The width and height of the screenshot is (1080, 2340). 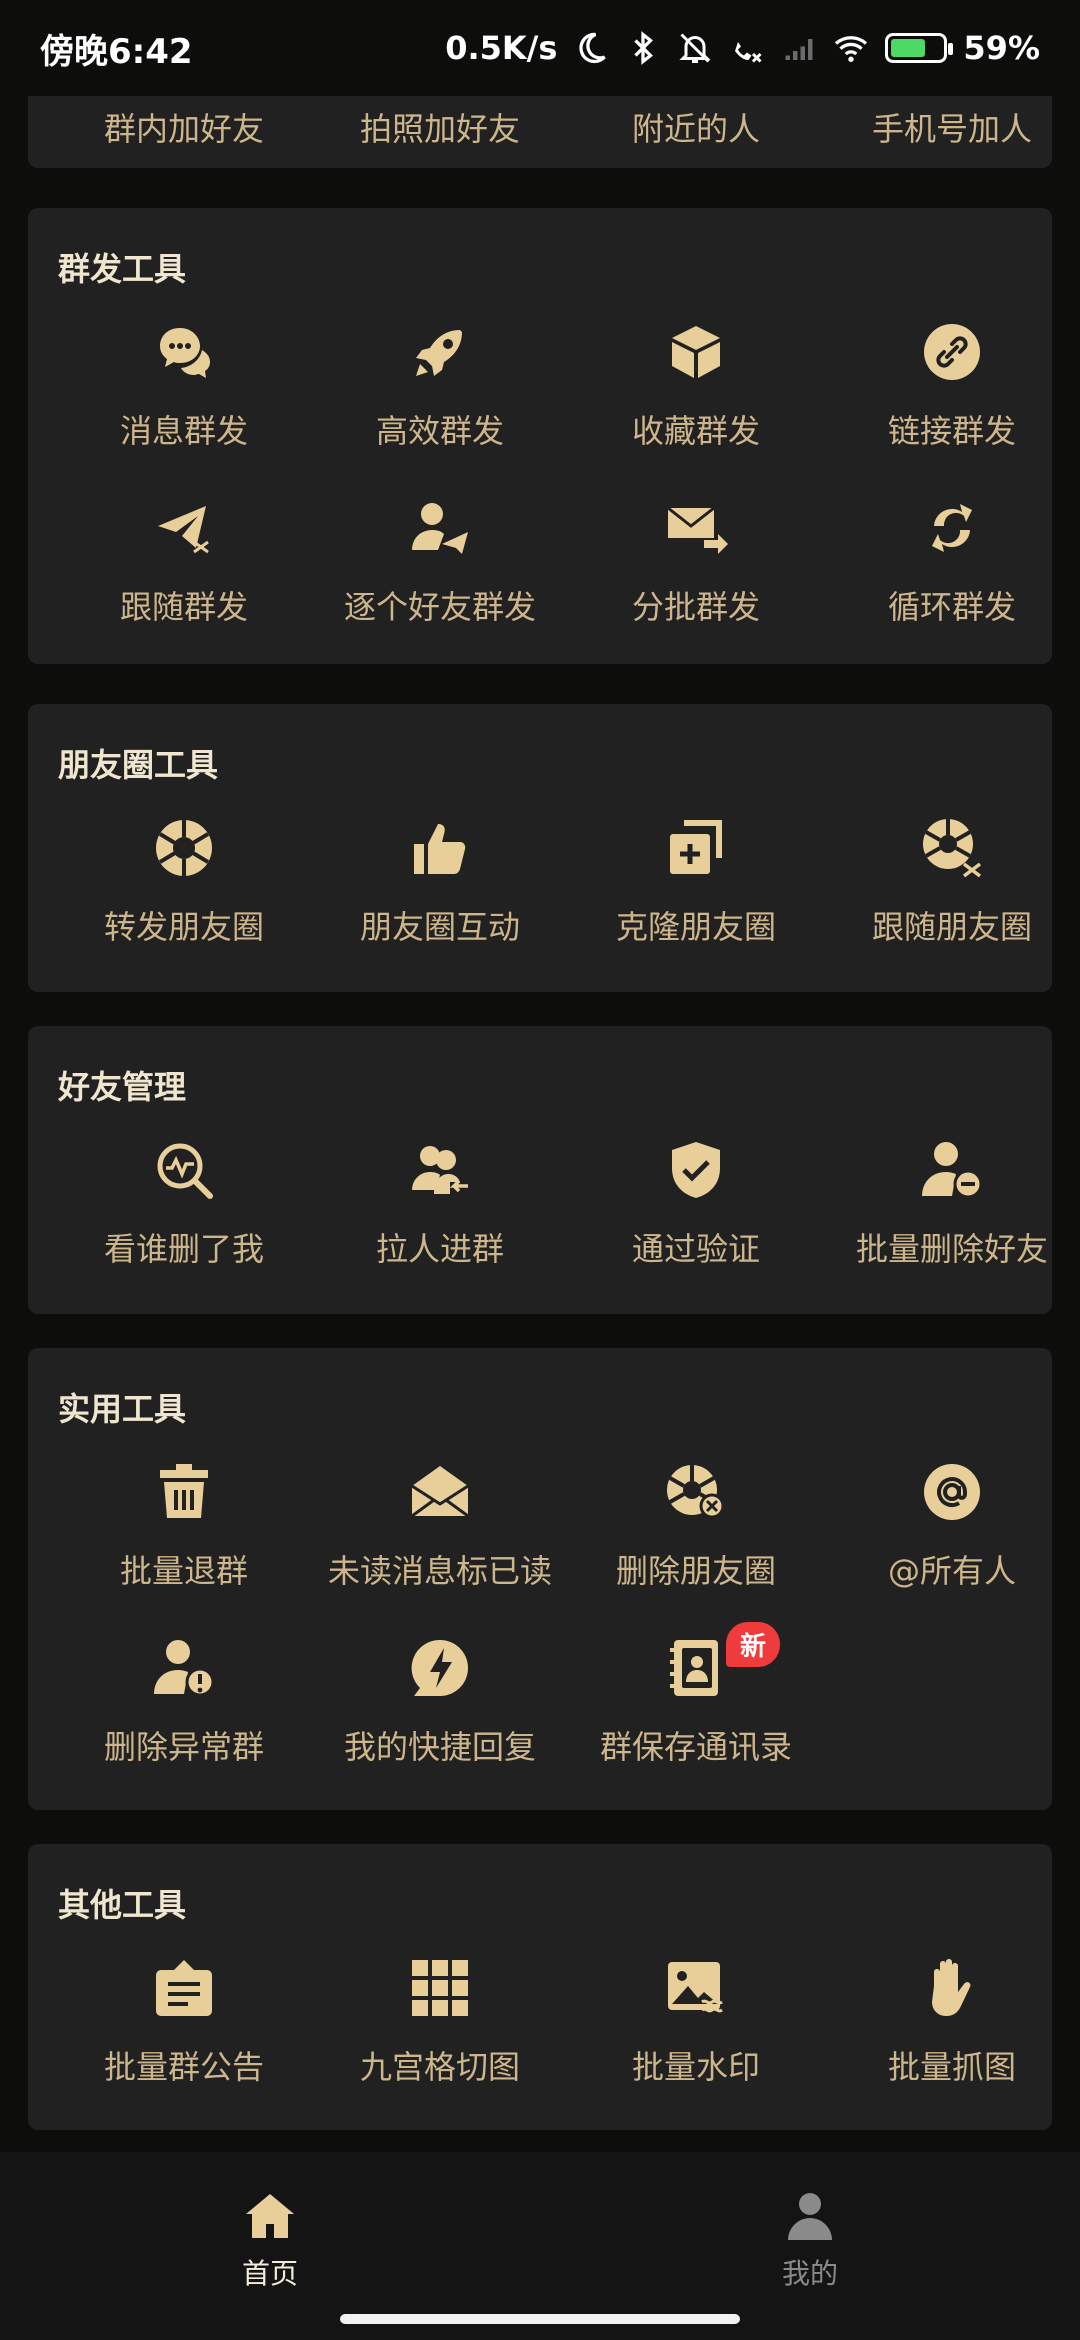 I want to click on tool-mark-unread-read: 未读消息标已读, so click(x=440, y=1526).